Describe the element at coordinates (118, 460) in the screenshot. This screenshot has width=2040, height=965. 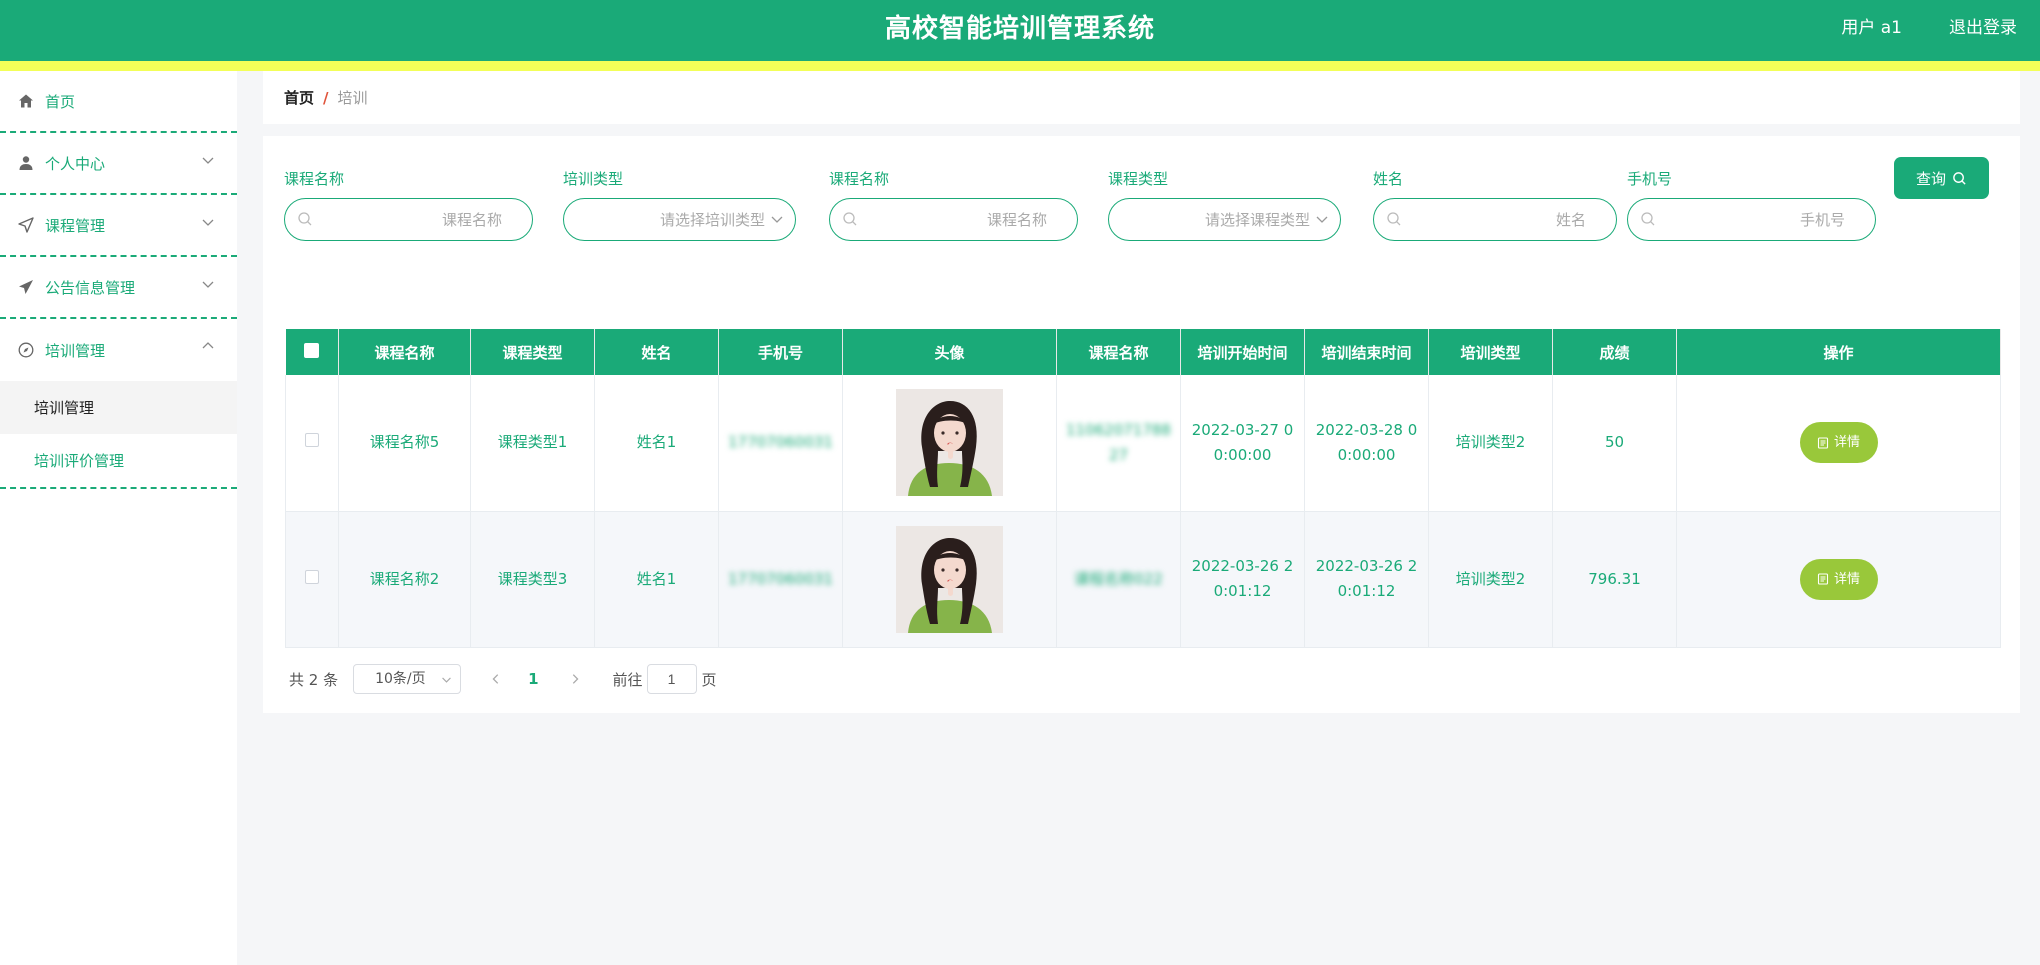
I see `sidebar-subitem-training-evaluation: 培训评价管理` at that location.